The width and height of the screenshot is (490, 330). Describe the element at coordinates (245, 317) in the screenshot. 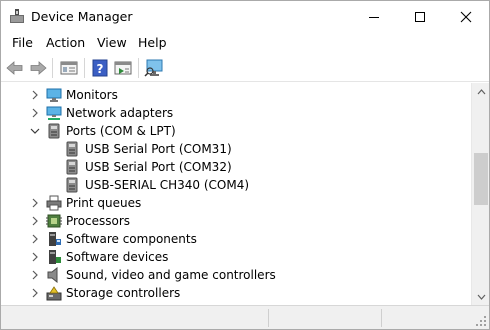

I see `status-bar` at that location.